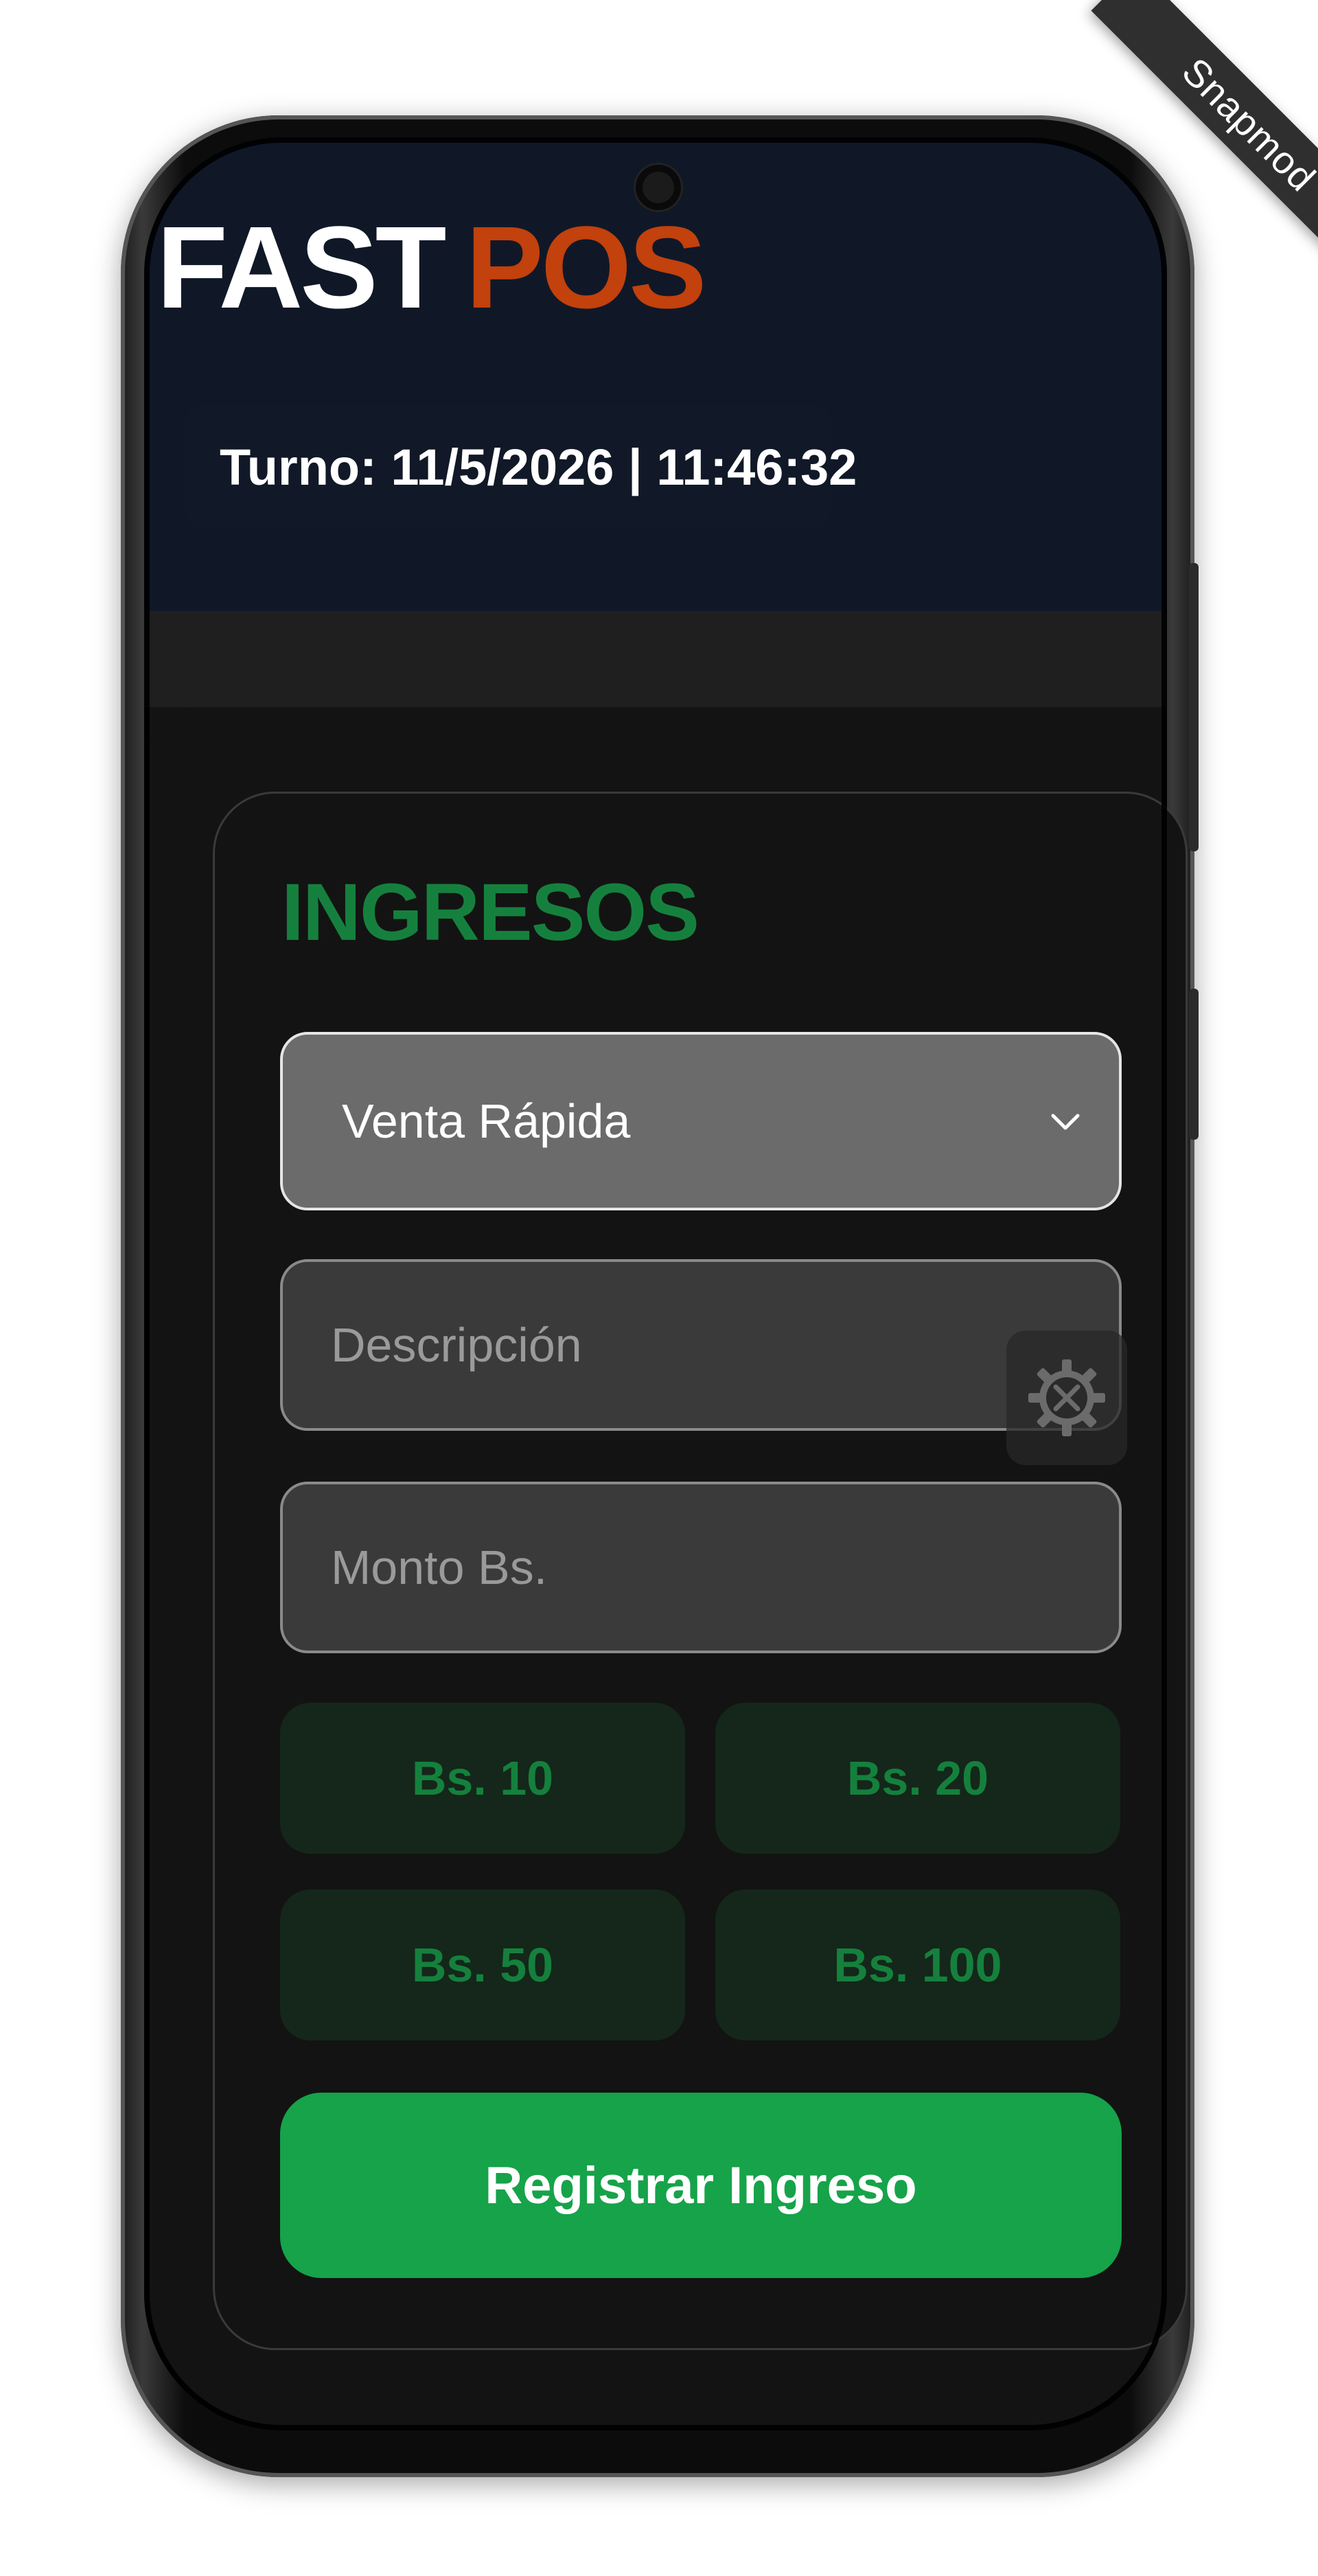 This screenshot has height=2576, width=1318. I want to click on front-camera, so click(658, 187).